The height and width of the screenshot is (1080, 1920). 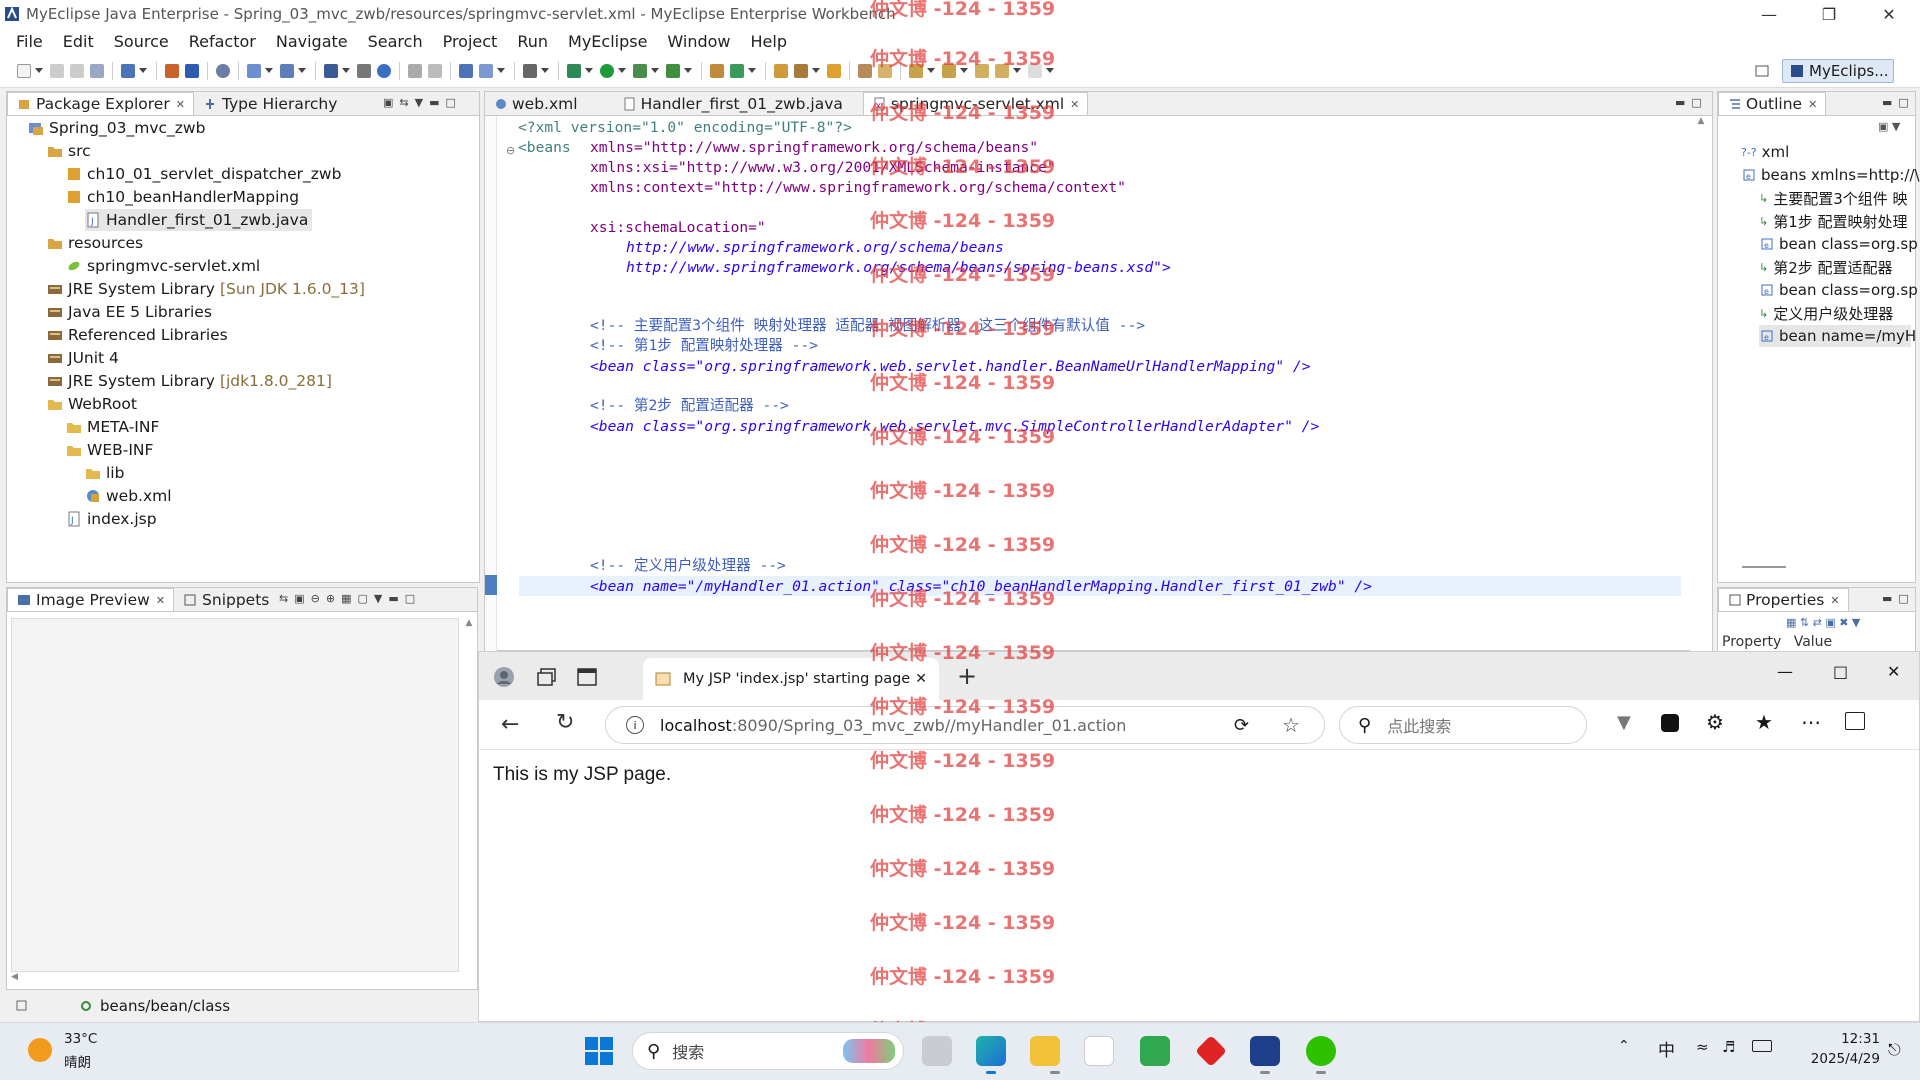 I want to click on weather-desc: 晴朗, so click(x=77, y=1061).